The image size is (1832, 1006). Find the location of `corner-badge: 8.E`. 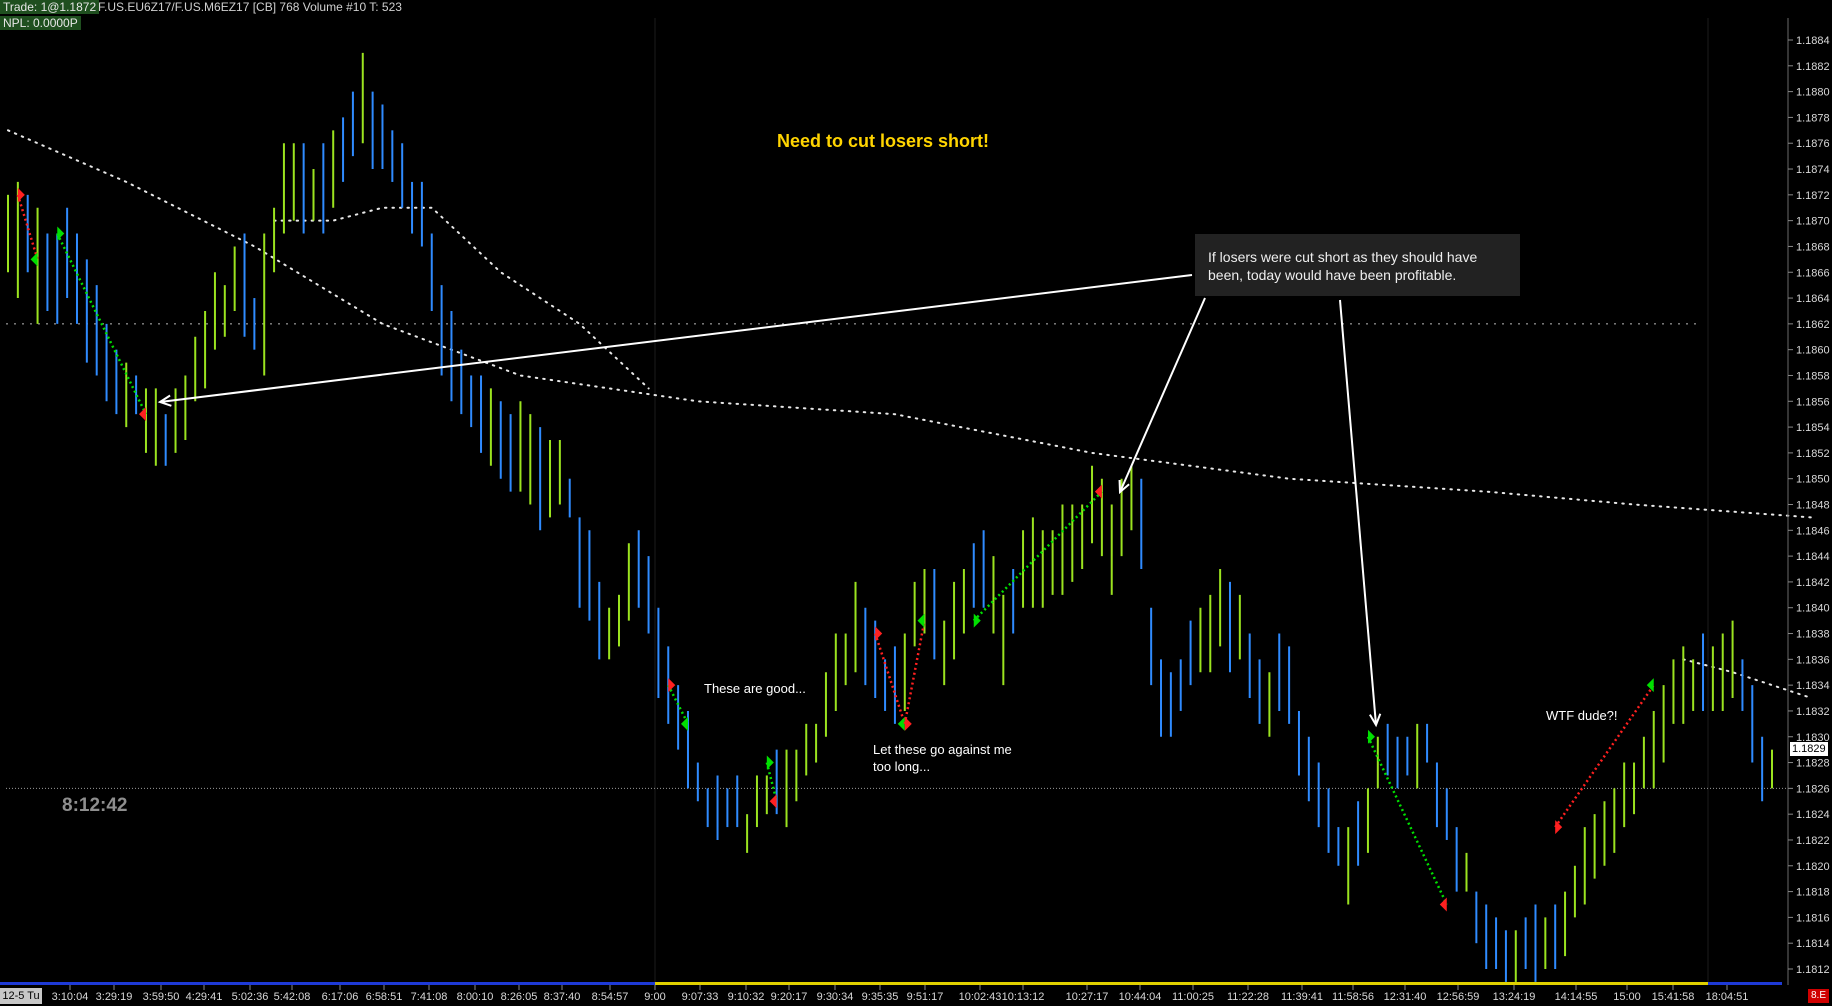

corner-badge: 8.E is located at coordinates (1819, 996).